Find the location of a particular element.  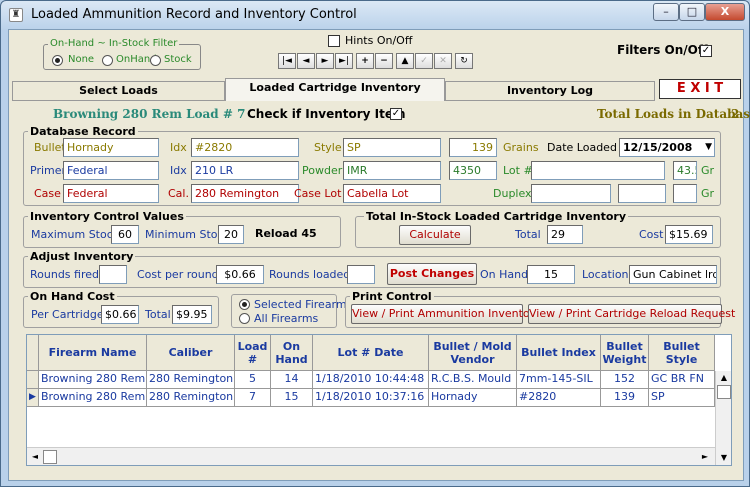

column-header-lot-date: Lot # Date is located at coordinates (371, 353).